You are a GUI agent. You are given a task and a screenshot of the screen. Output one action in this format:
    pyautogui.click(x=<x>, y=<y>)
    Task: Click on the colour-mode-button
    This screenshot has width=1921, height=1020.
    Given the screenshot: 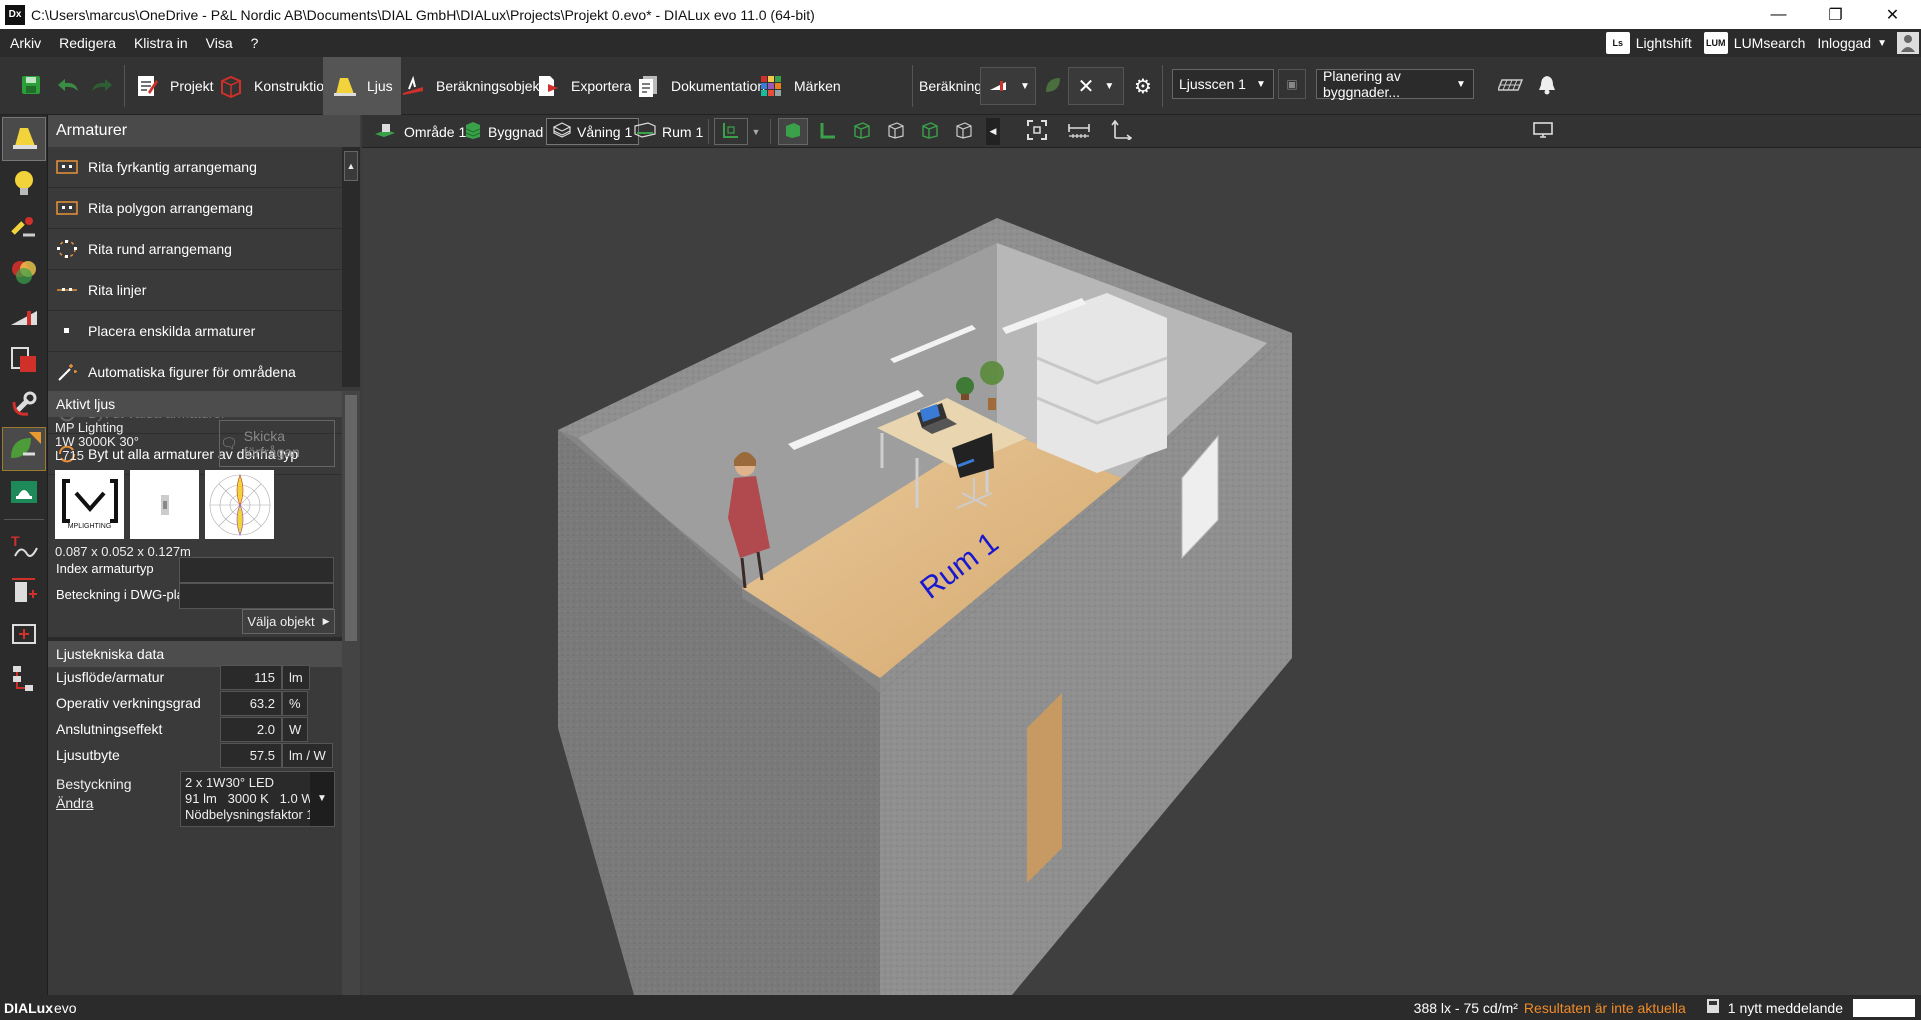 What is the action you would take?
    pyautogui.click(x=24, y=273)
    